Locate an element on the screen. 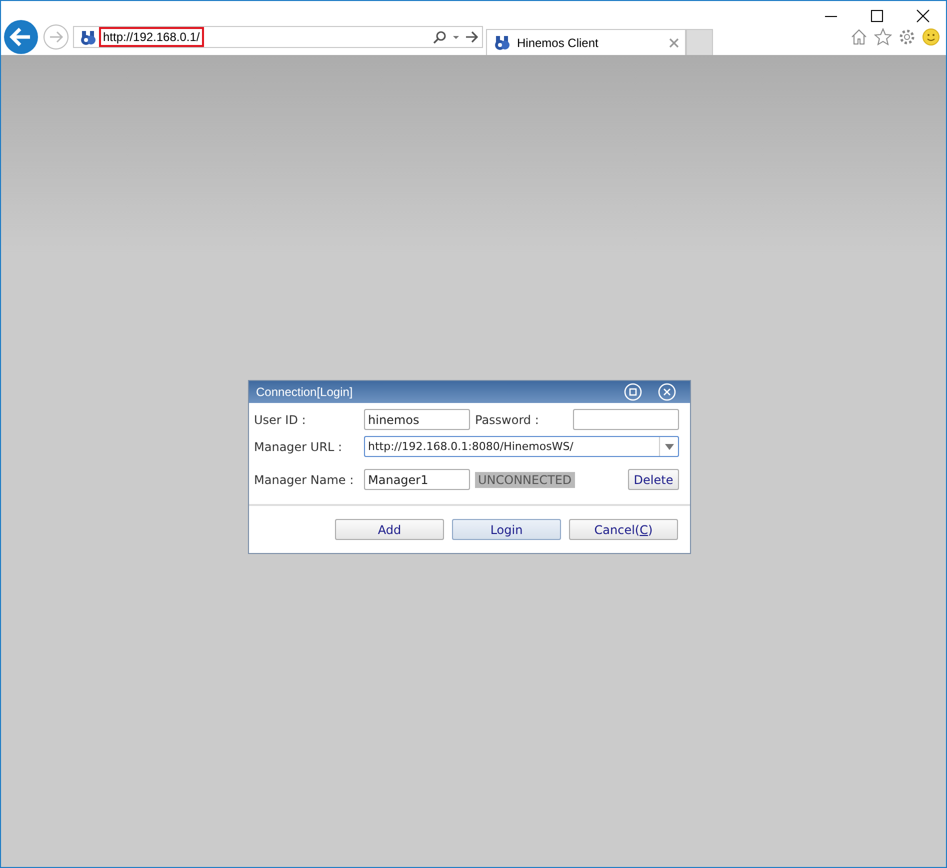 This screenshot has height=868, width=947. tab-title: Hinemos Client is located at coordinates (590, 43).